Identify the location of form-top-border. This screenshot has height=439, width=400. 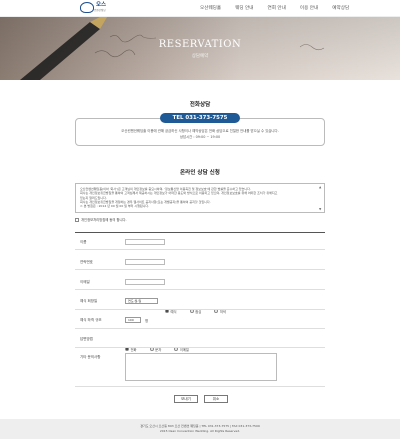
(200, 232).